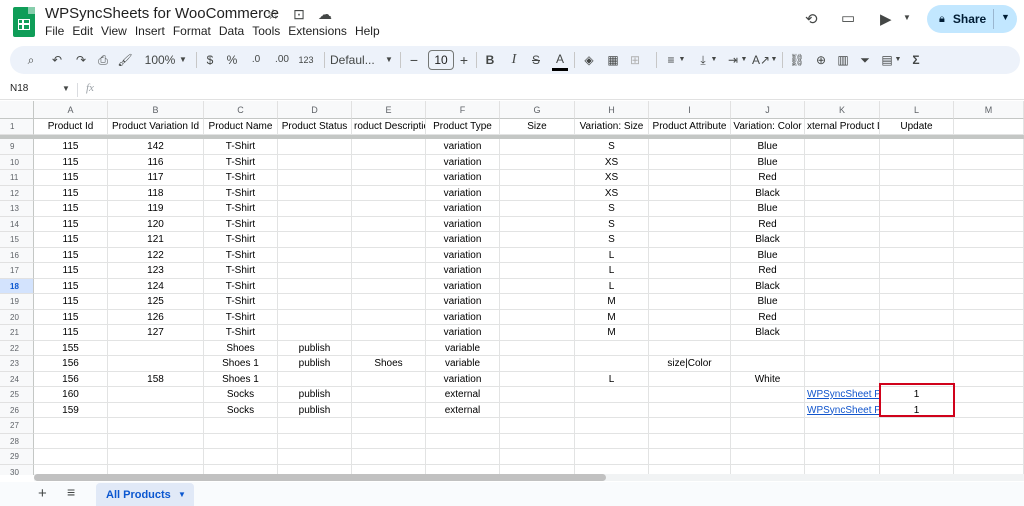  Describe the element at coordinates (916, 60) in the screenshot. I see `functions-button: Σ` at that location.